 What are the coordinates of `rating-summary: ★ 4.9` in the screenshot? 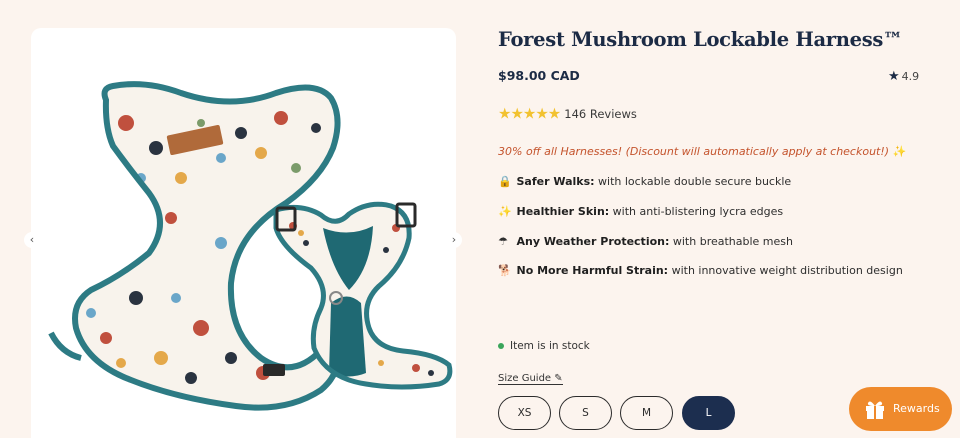 It's located at (903, 76).